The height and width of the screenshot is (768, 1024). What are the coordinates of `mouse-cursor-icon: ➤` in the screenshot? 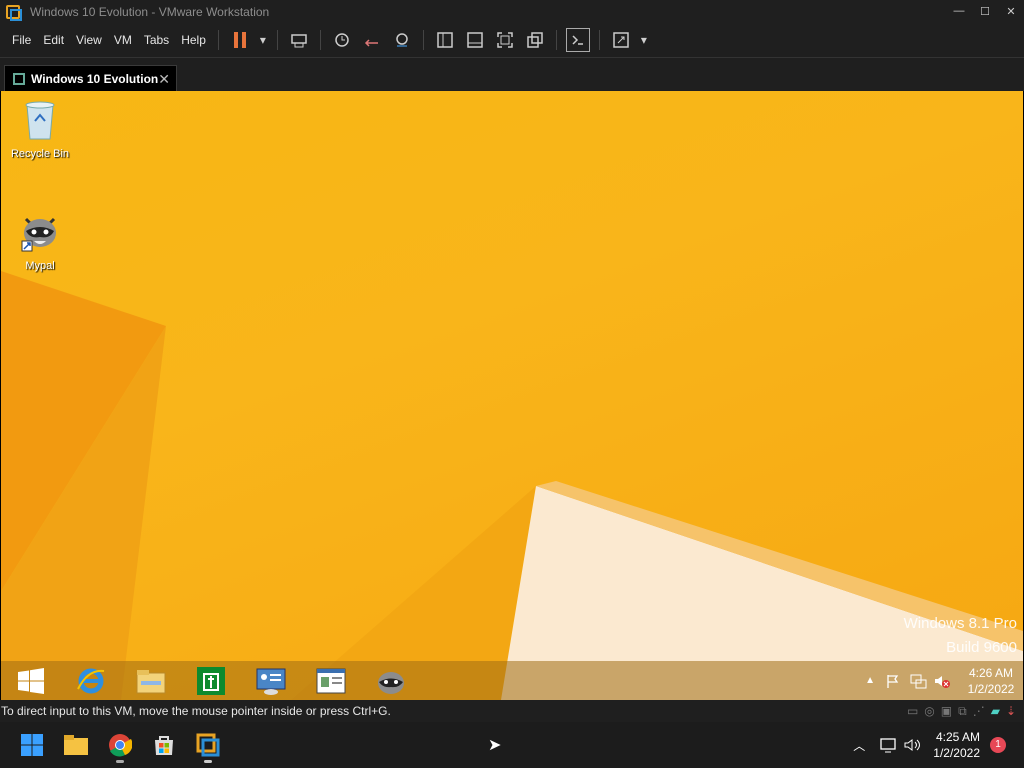 It's located at (495, 745).